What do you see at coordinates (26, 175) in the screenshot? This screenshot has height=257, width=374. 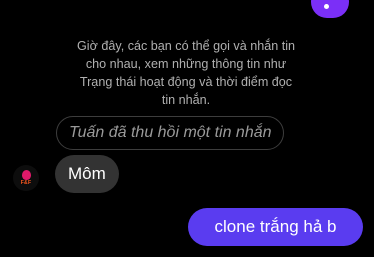 I see `brand-logo-icon` at bounding box center [26, 175].